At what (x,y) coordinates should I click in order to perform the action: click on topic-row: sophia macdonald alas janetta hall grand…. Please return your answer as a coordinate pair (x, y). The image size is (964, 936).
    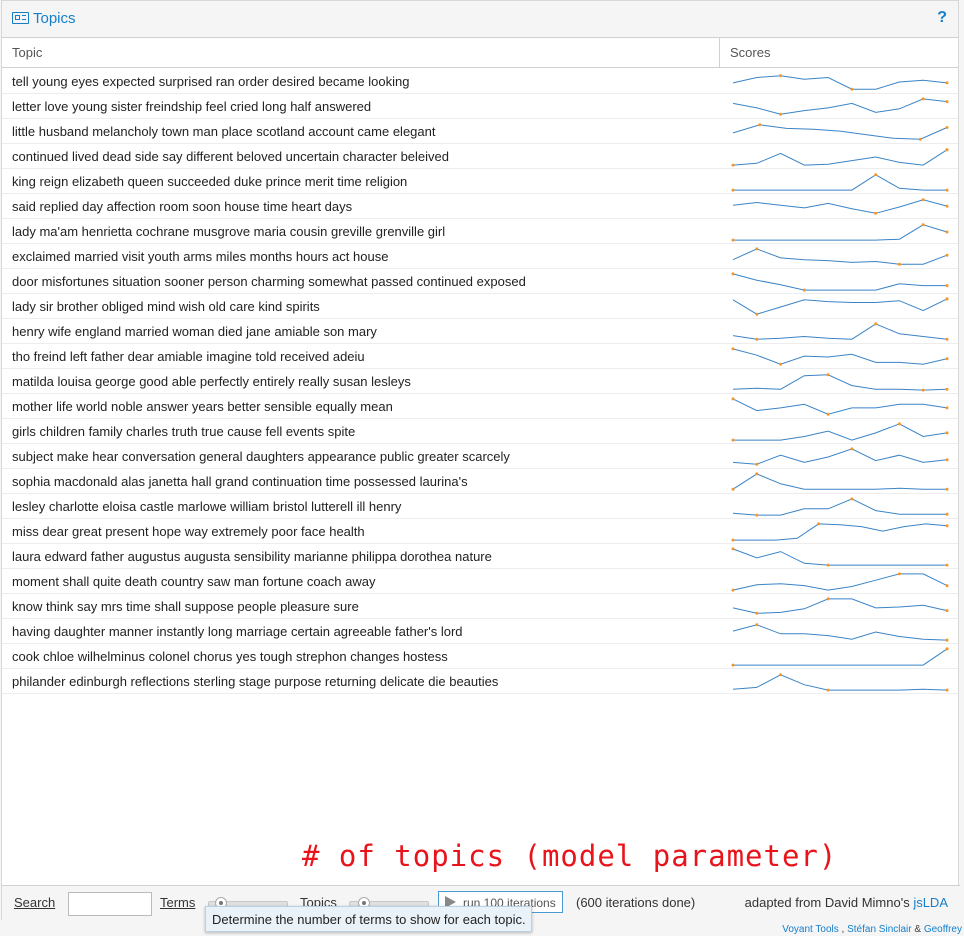
    Looking at the image, I should click on (480, 481).